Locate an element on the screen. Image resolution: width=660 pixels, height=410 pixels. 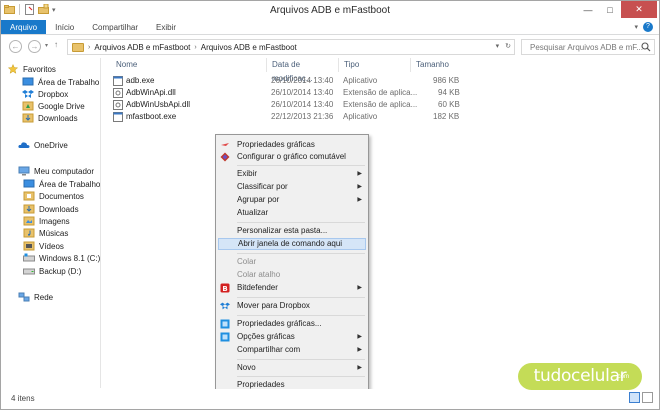
menu-item-group-by: Agrupar por ▶ is located at coordinates (292, 200).